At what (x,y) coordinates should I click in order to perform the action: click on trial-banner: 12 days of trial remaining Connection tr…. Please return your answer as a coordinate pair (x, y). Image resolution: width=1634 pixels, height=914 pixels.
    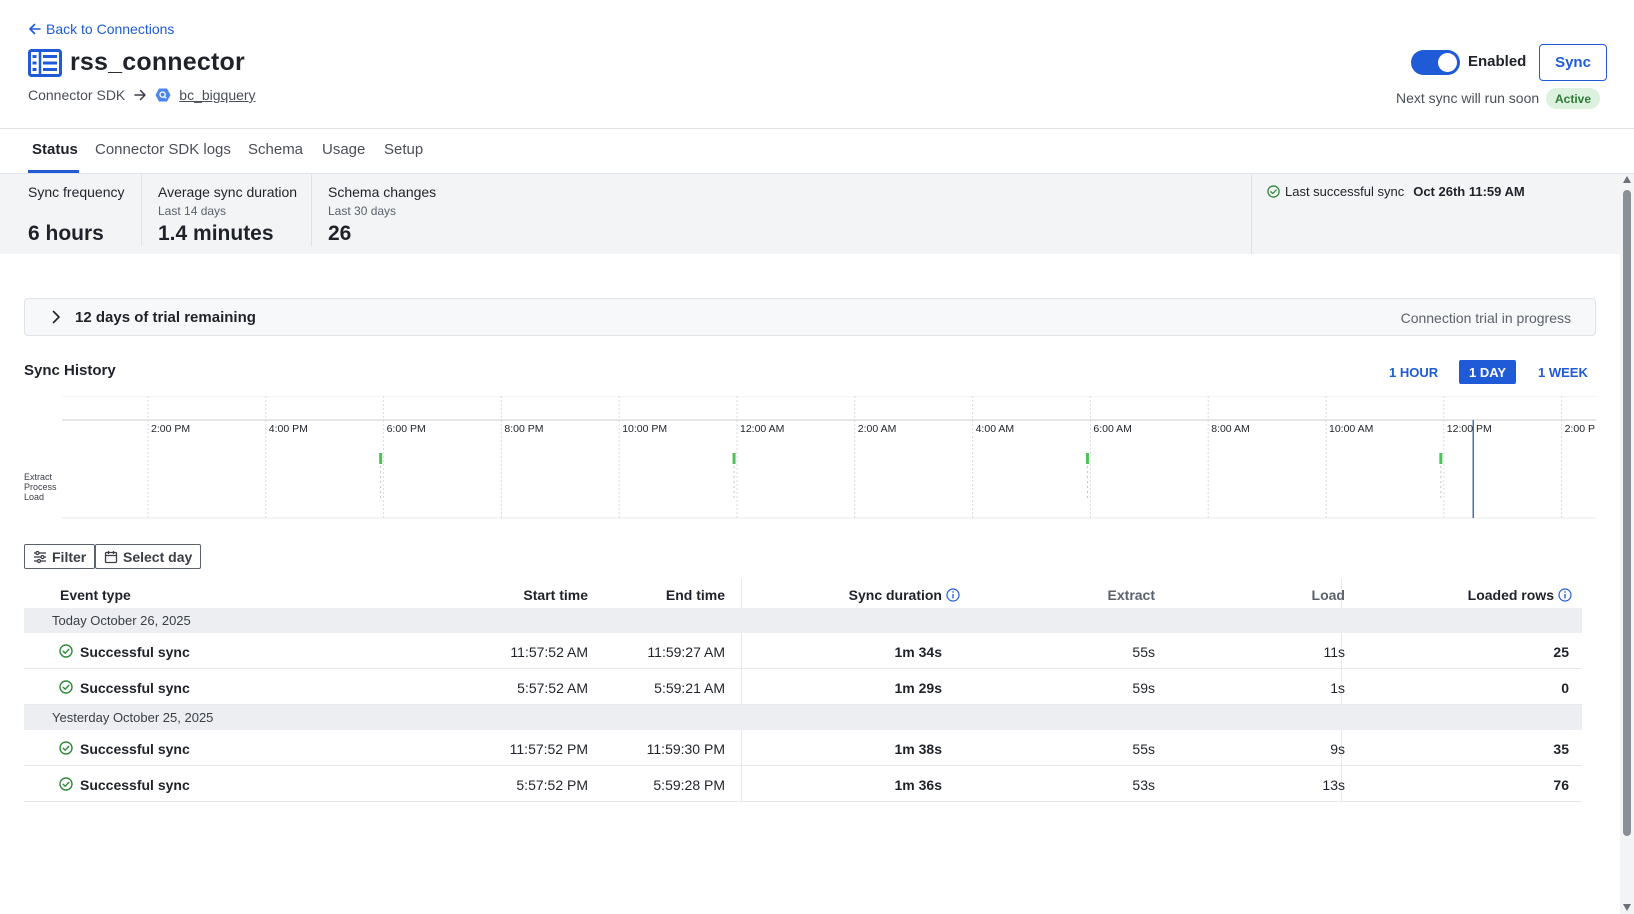
    Looking at the image, I should click on (810, 317).